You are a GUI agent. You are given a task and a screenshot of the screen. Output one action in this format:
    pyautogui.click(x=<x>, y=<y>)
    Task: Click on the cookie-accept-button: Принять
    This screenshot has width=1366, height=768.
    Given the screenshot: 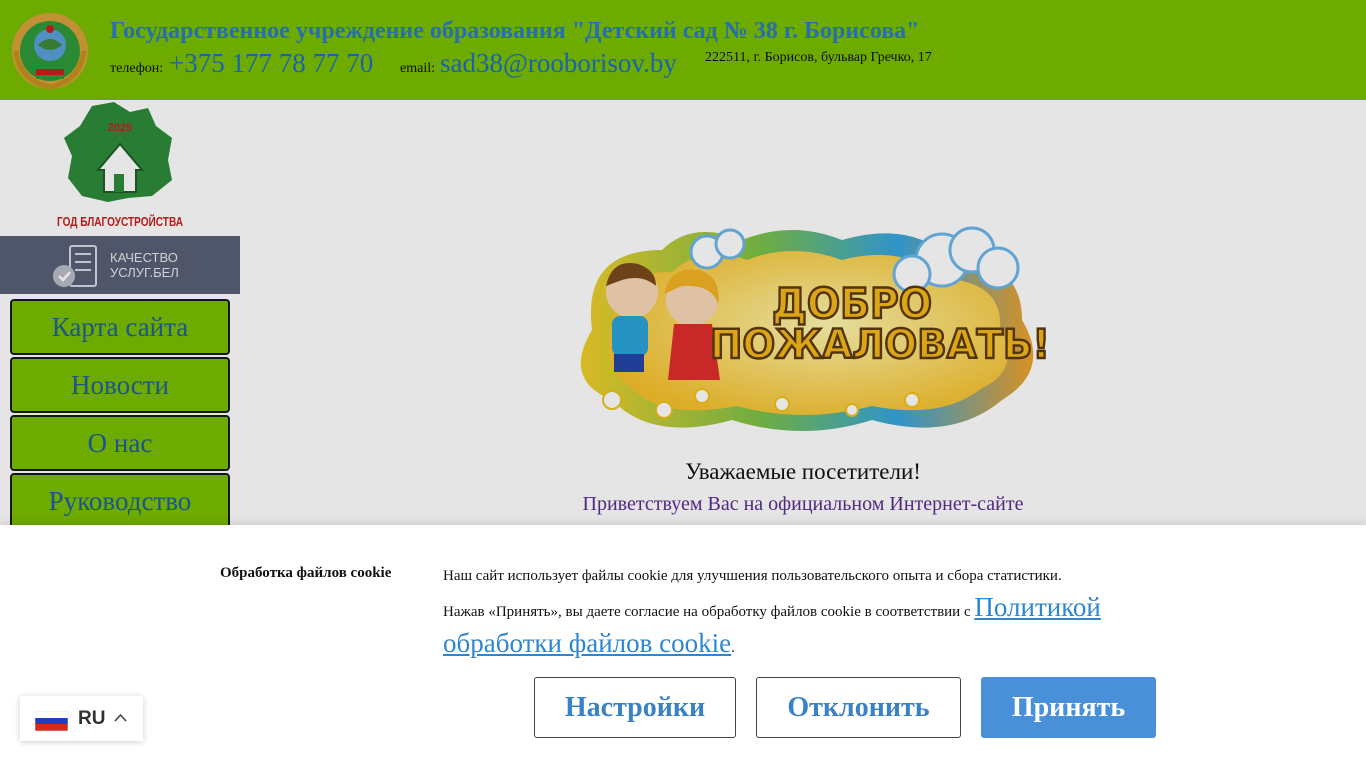 What is the action you would take?
    pyautogui.click(x=1068, y=707)
    